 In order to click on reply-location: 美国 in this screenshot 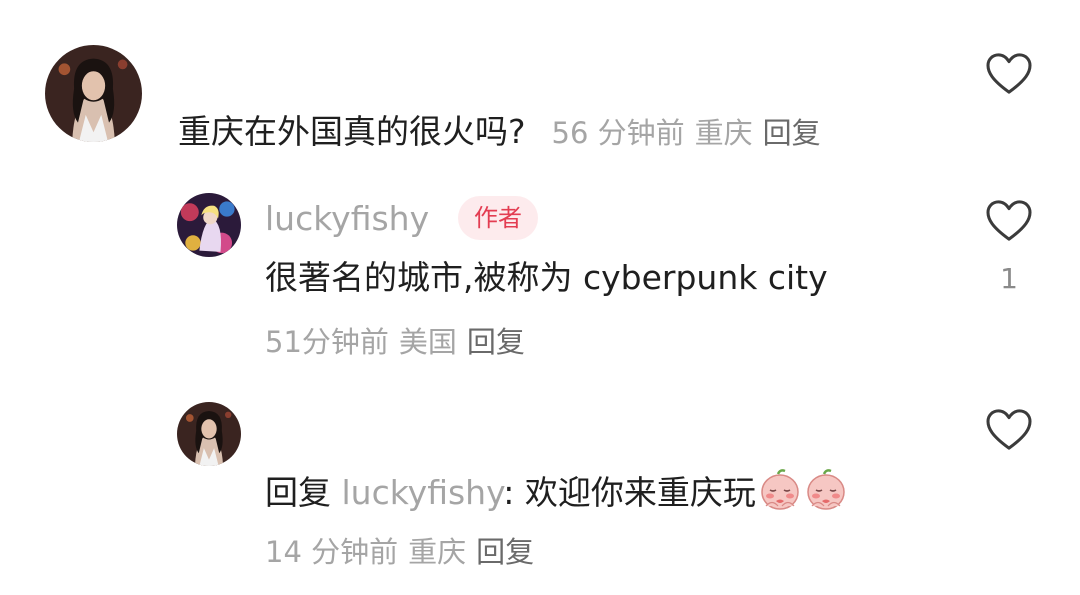, I will do `click(427, 342)`.